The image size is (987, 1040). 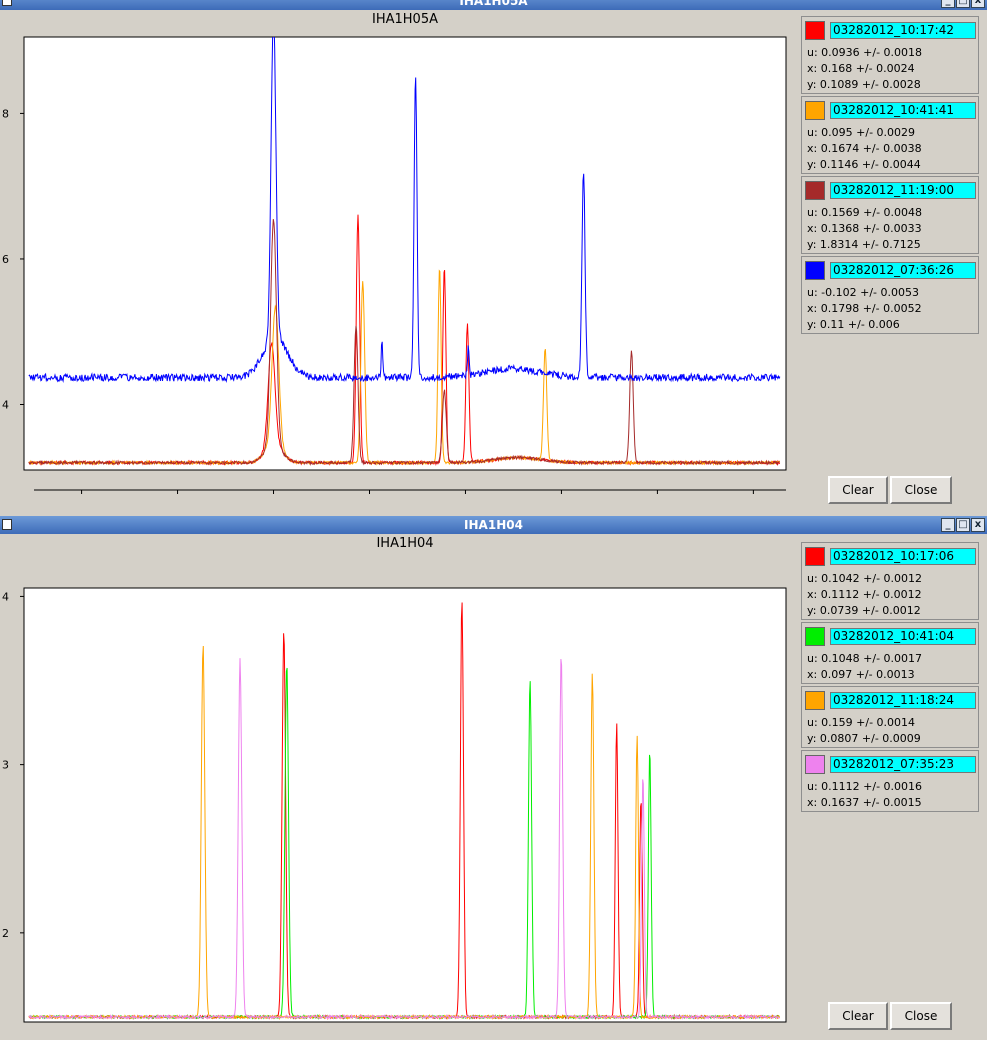 I want to click on legend-item: 03282012_11:18:24 u: 0.159 +/- 0.0014 y, so click(x=890, y=717).